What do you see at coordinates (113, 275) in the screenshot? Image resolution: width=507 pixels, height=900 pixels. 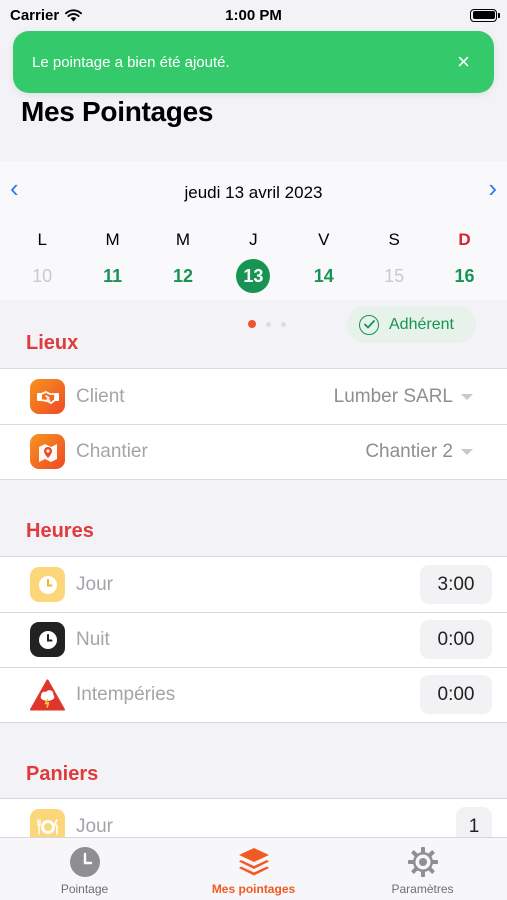 I see `day-number: 11` at bounding box center [113, 275].